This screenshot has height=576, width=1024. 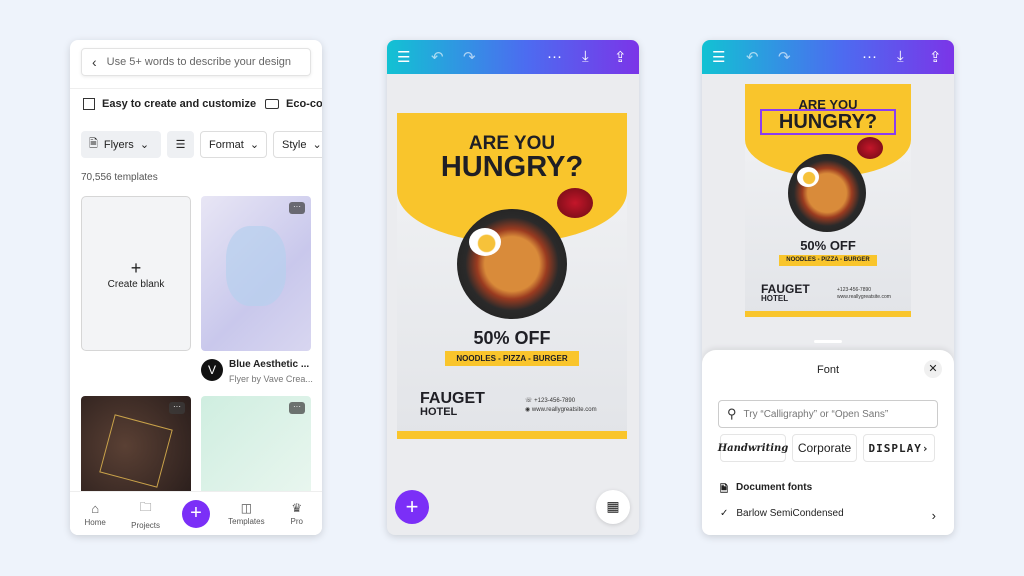 I want to click on sheet-title: Font, so click(x=827, y=370).